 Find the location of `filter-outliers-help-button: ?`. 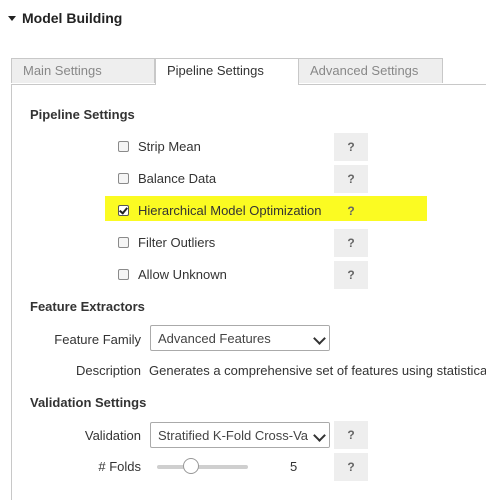

filter-outliers-help-button: ? is located at coordinates (351, 243).